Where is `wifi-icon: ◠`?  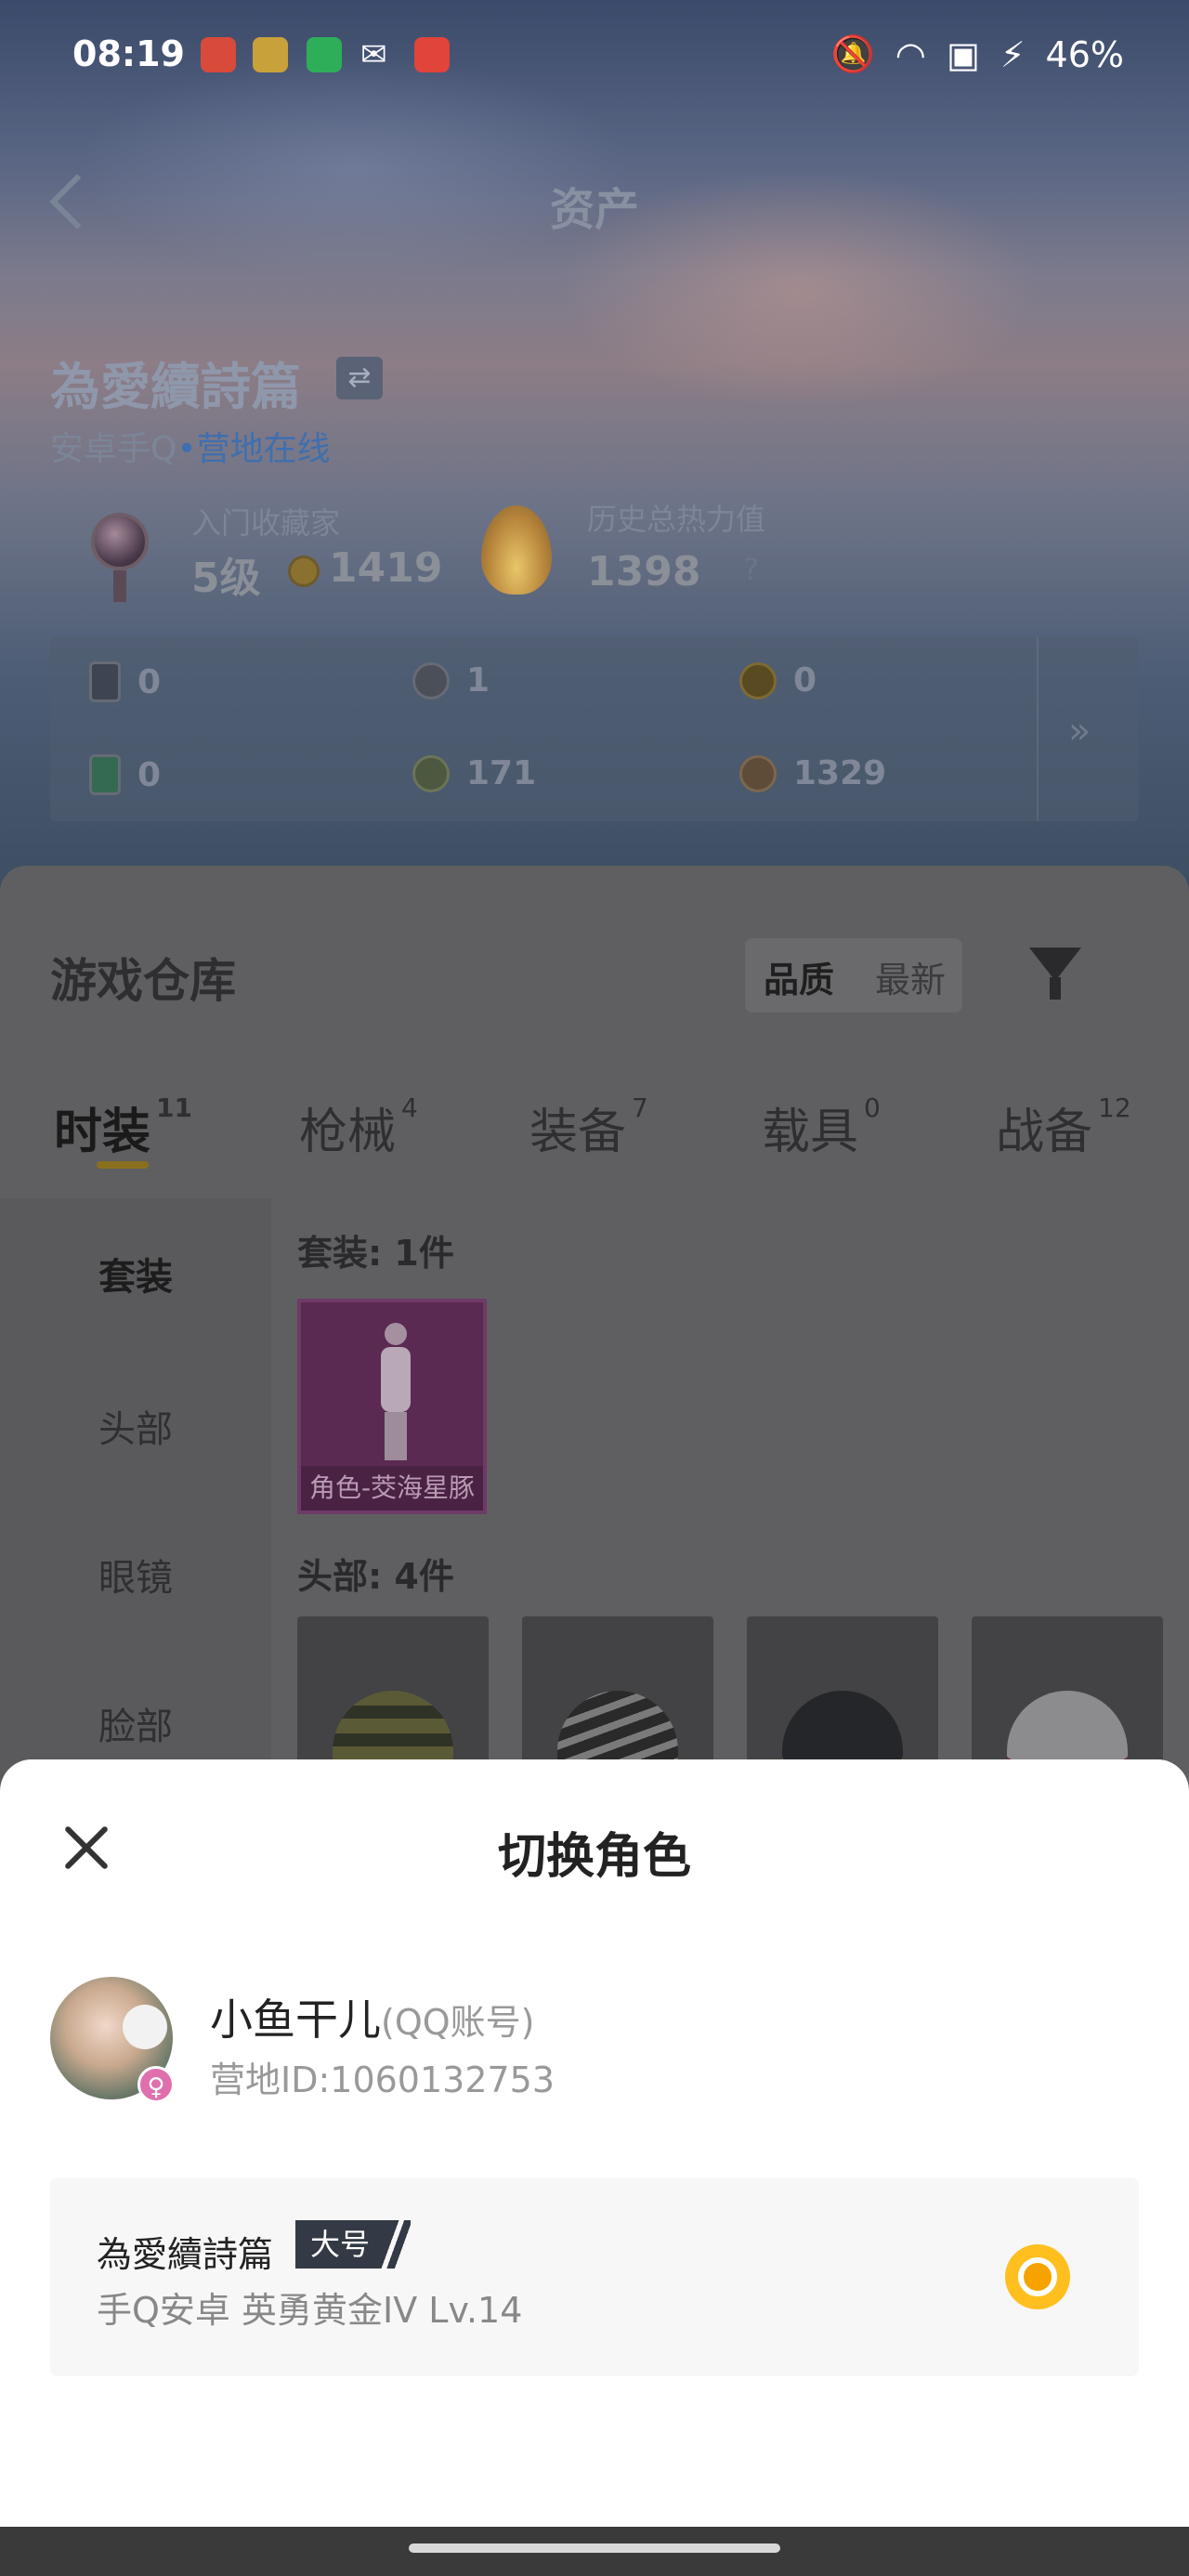
wifi-icon: ◠ is located at coordinates (911, 54).